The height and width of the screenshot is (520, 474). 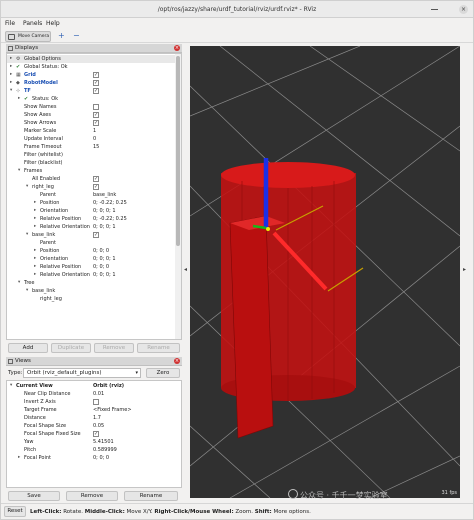 What do you see at coordinates (108, 386) in the screenshot?
I see `view-row-value: Orbit (rviz)` at bounding box center [108, 386].